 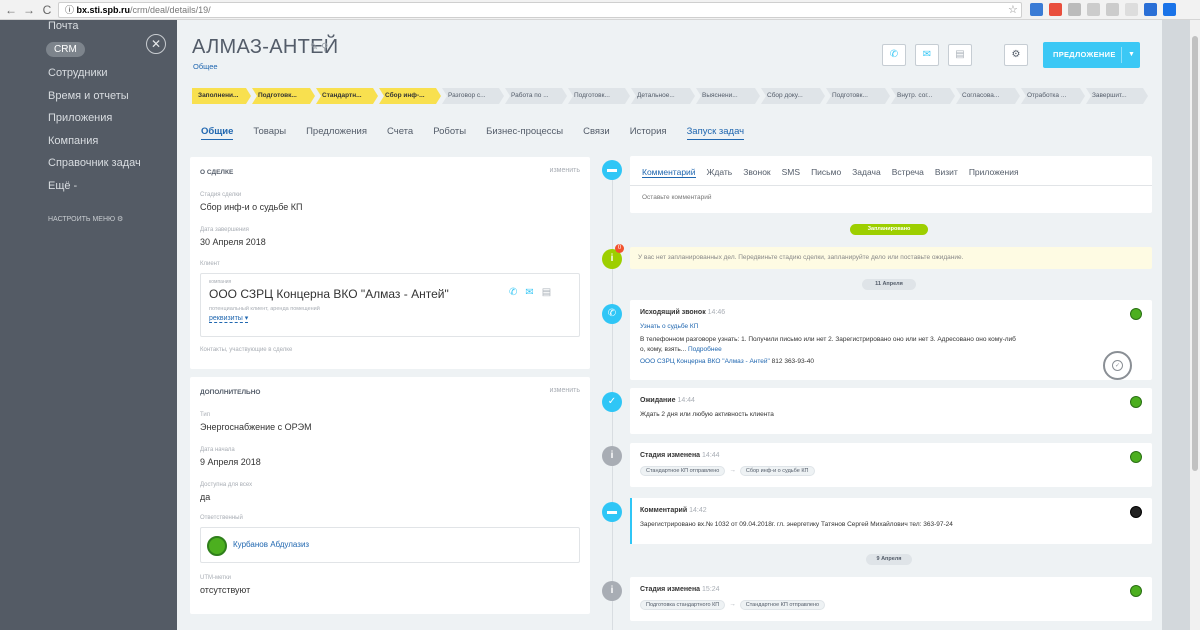 I want to click on page-subtitle: Общее, so click(x=205, y=66).